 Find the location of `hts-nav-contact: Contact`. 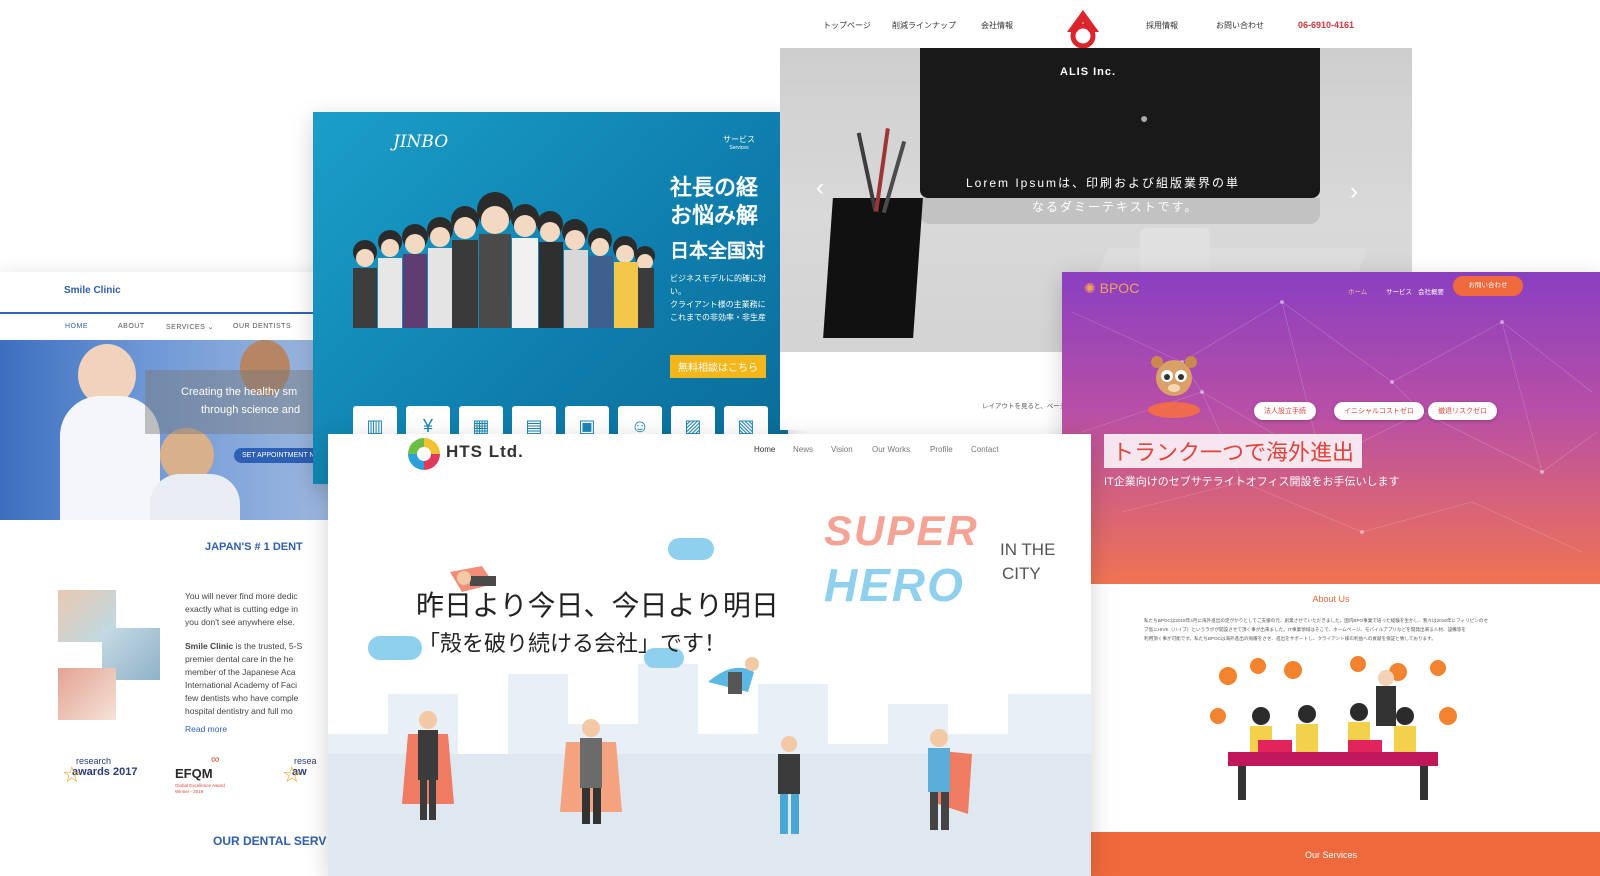

hts-nav-contact: Contact is located at coordinates (985, 449).